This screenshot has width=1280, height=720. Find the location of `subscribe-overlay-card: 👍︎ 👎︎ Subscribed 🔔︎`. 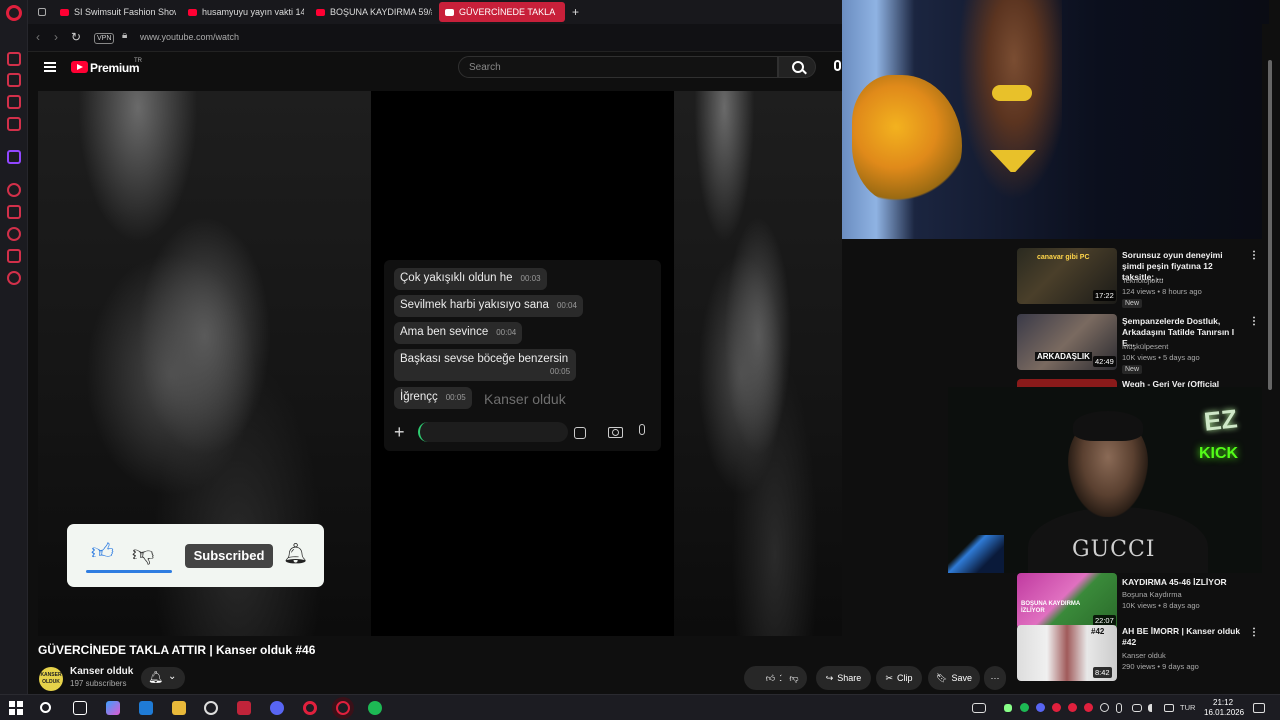

subscribe-overlay-card: 👍︎ 👎︎ Subscribed 🔔︎ is located at coordinates (195, 555).